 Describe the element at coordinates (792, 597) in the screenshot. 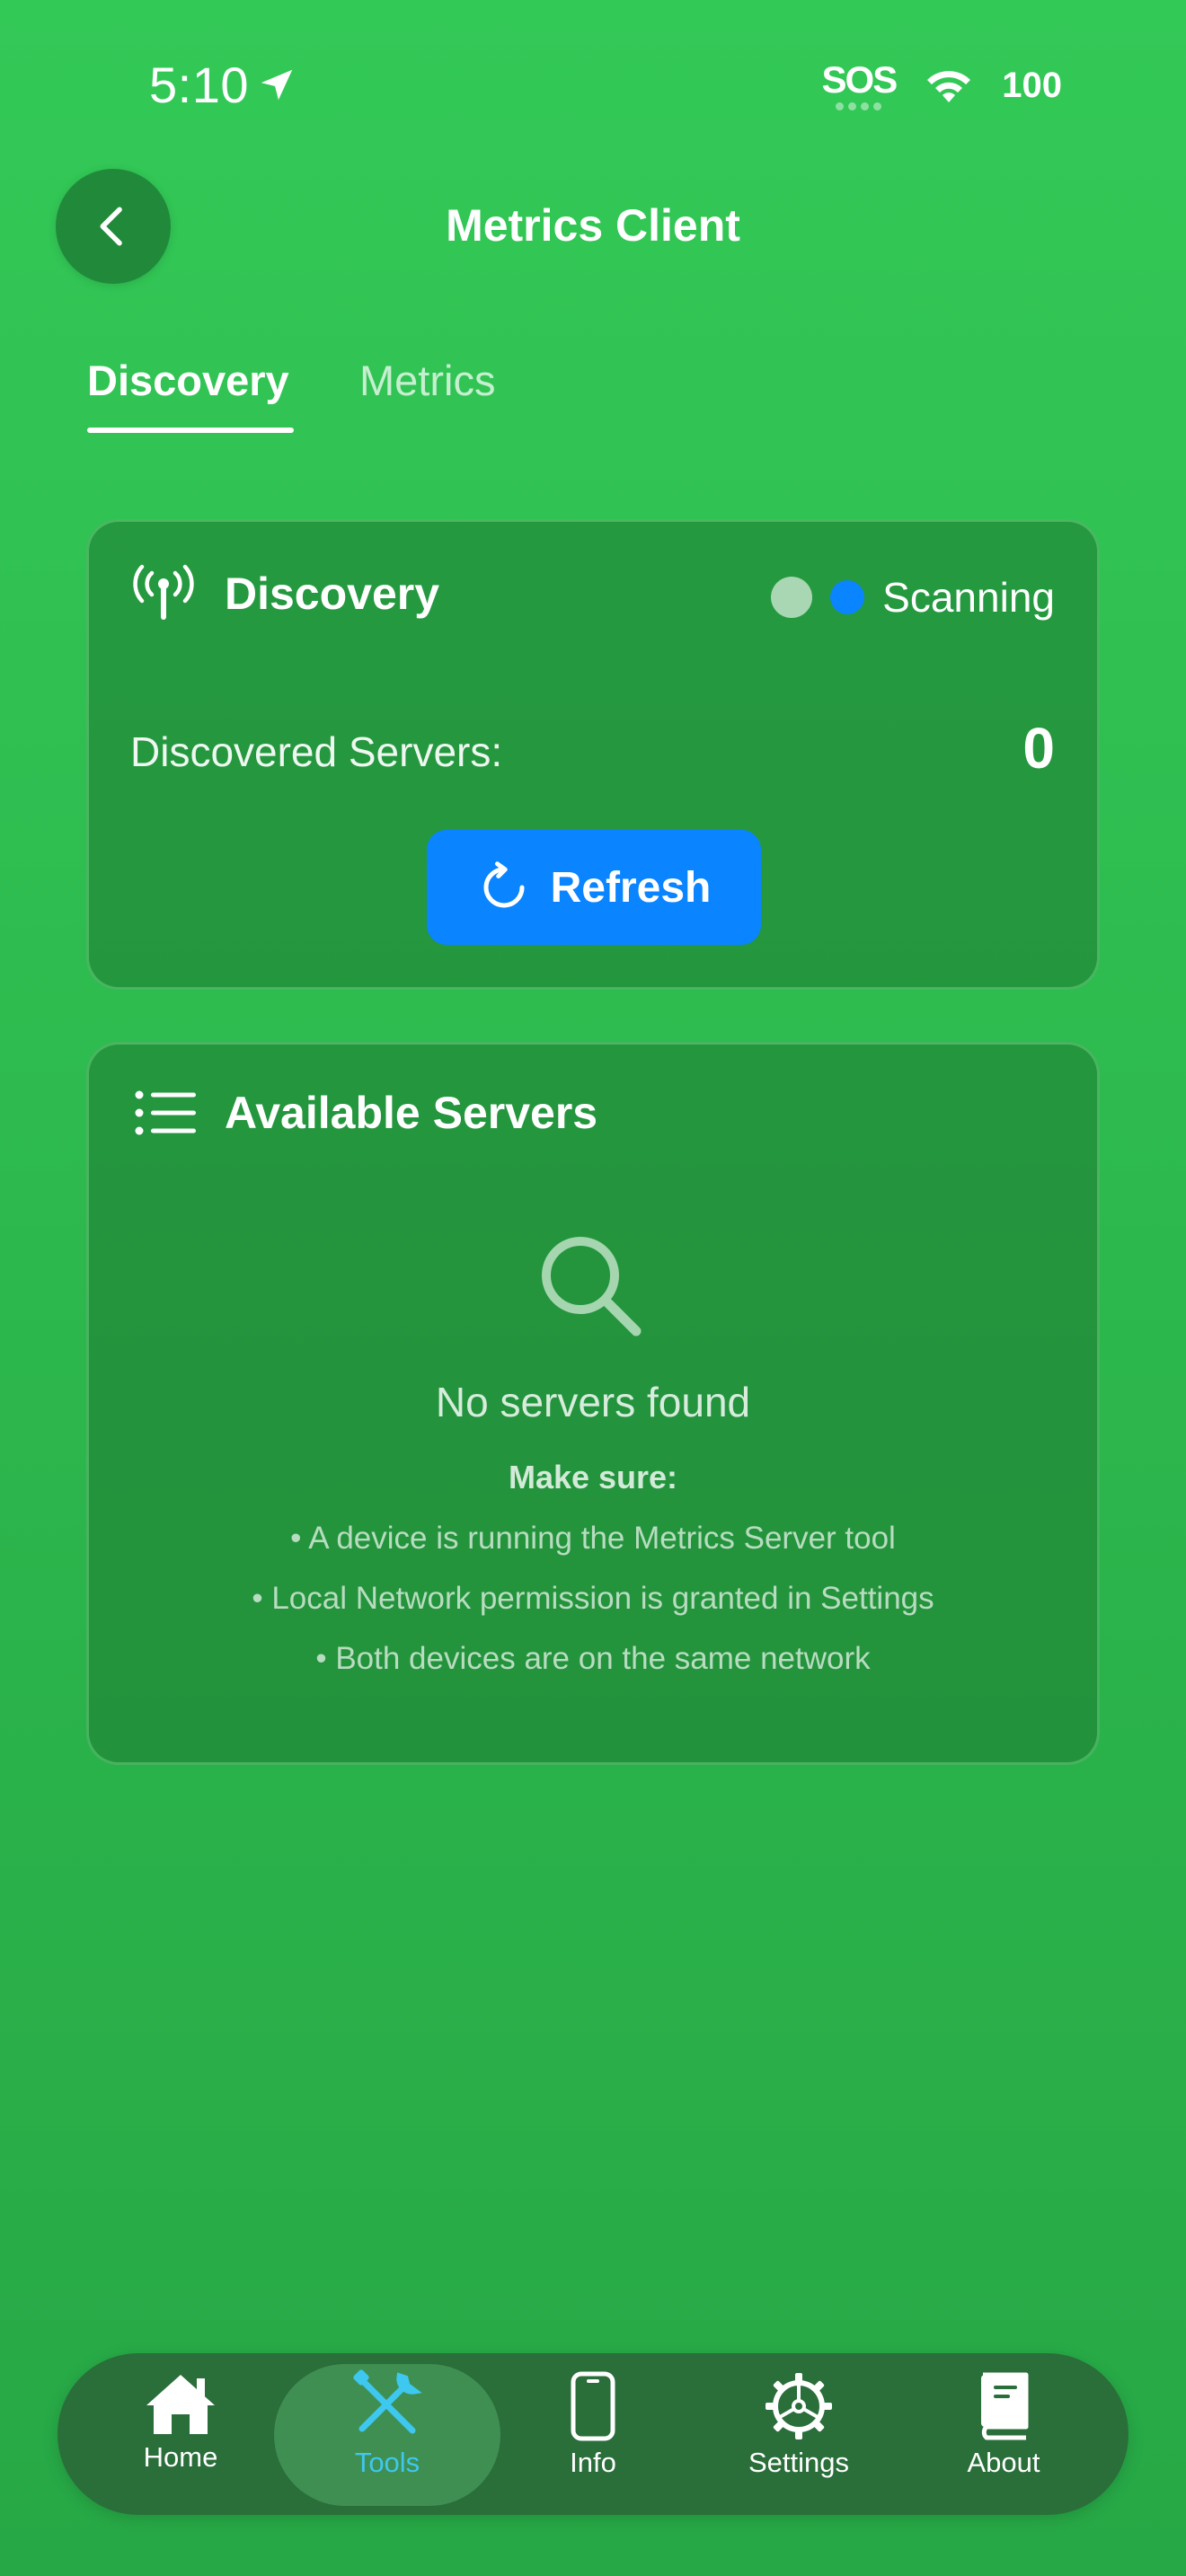

I see `status-dot-idle` at that location.